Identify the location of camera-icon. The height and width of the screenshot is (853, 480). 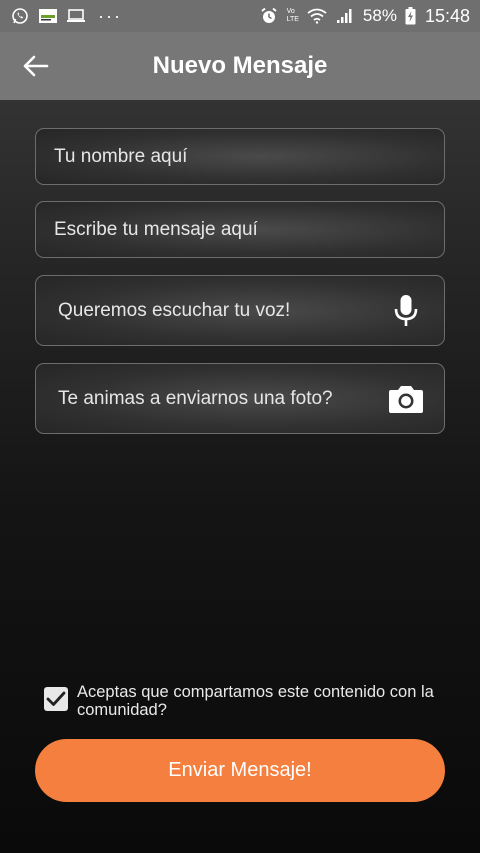
(406, 399).